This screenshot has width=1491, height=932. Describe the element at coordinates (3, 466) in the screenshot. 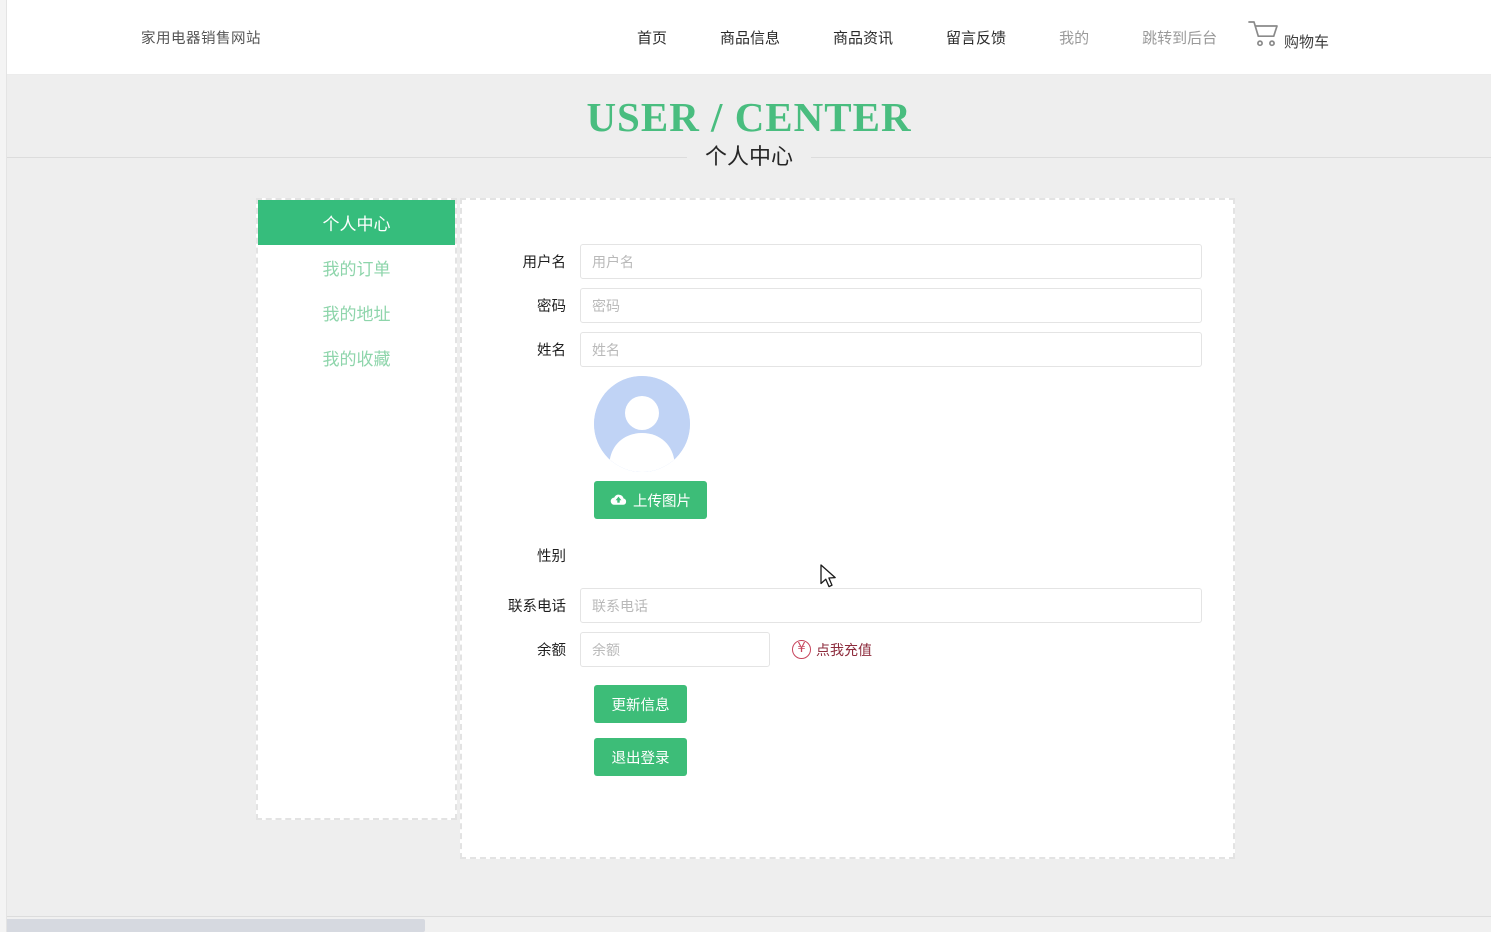

I see `page-left-edge` at that location.